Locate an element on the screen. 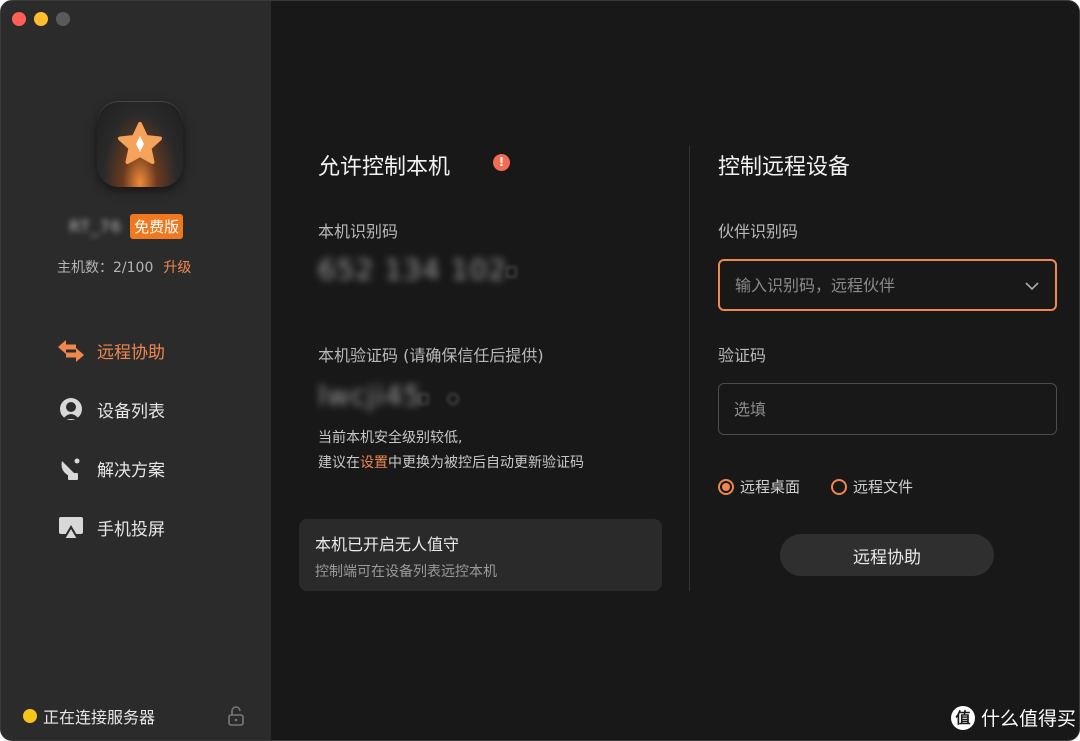  minimize-window-button is located at coordinates (41, 19).